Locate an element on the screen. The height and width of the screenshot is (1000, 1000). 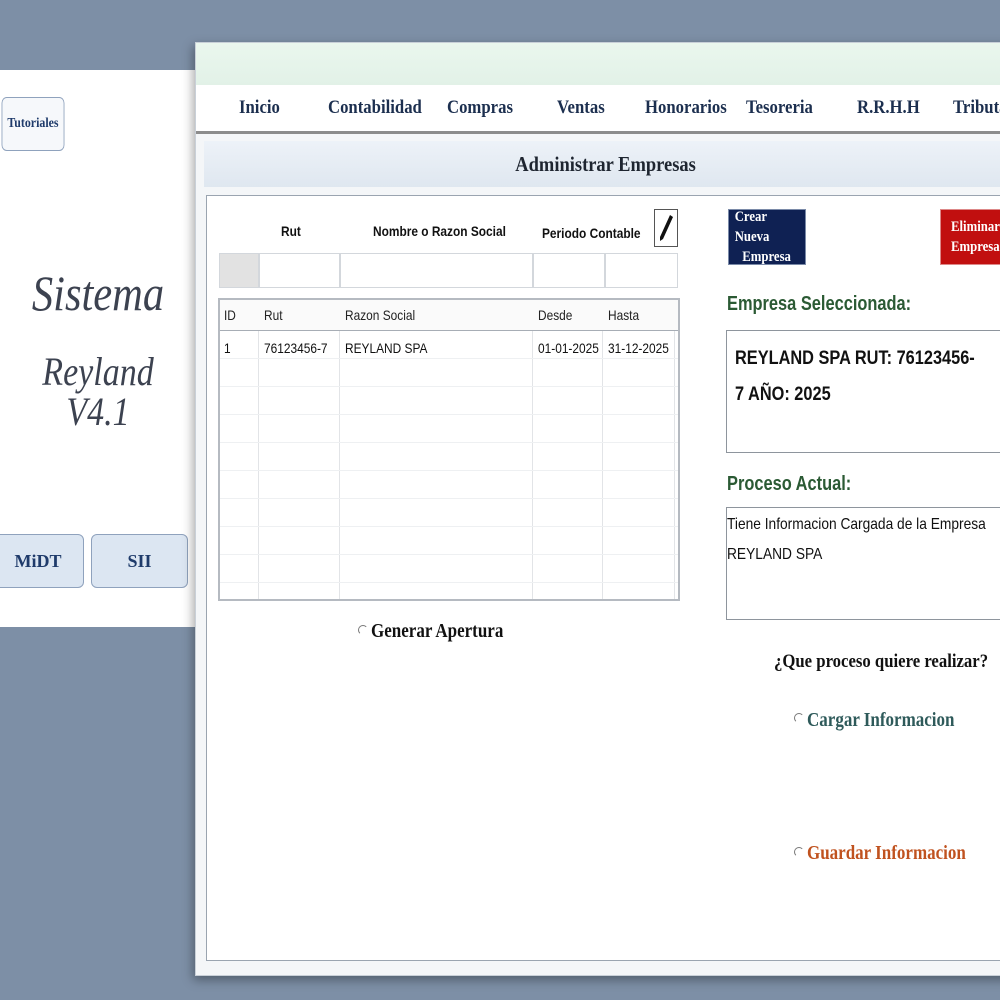
delete-company-line1: Eliminar is located at coordinates (975, 226).